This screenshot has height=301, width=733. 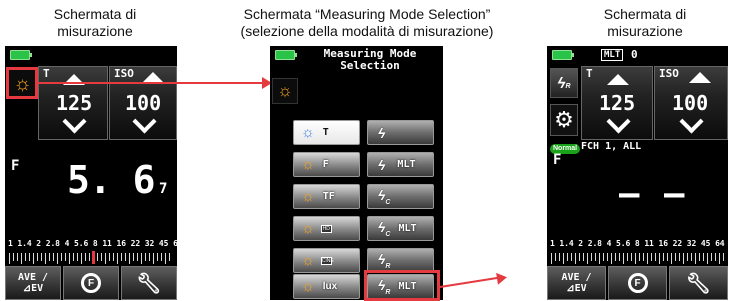 I want to click on mode-label: TF, so click(x=328, y=196).